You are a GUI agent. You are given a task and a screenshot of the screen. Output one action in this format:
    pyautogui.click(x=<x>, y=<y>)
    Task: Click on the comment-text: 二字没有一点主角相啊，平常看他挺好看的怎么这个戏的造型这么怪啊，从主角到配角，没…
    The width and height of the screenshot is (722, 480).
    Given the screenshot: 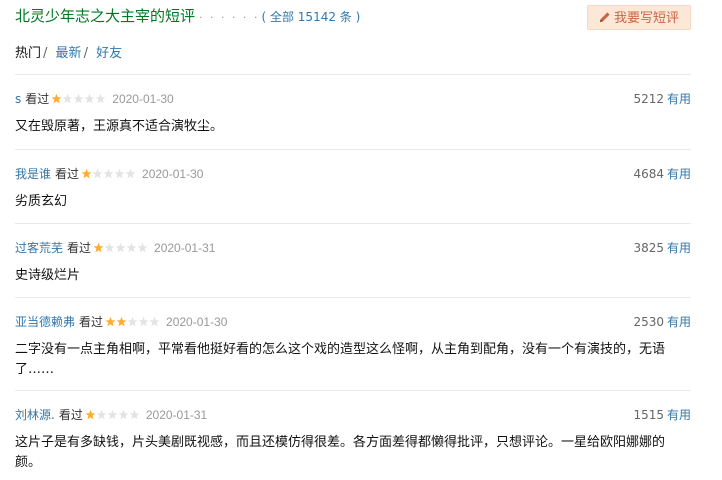 What is the action you would take?
    pyautogui.click(x=340, y=359)
    